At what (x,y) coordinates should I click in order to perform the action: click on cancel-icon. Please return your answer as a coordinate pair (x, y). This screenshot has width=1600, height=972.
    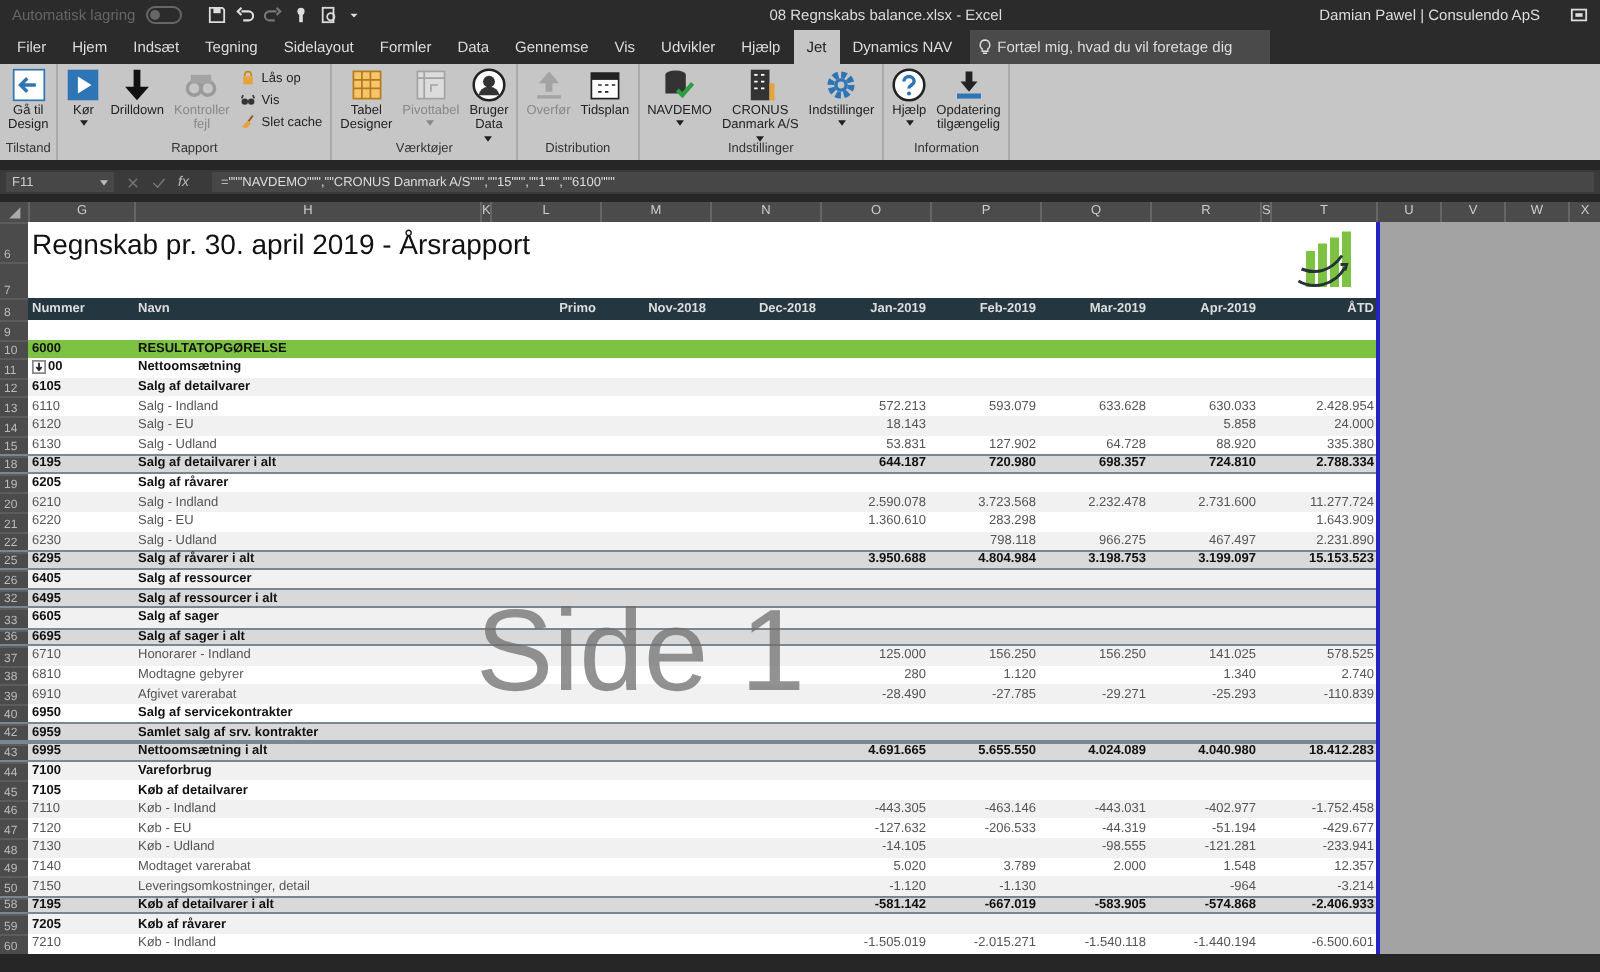
    Looking at the image, I should click on (133, 182).